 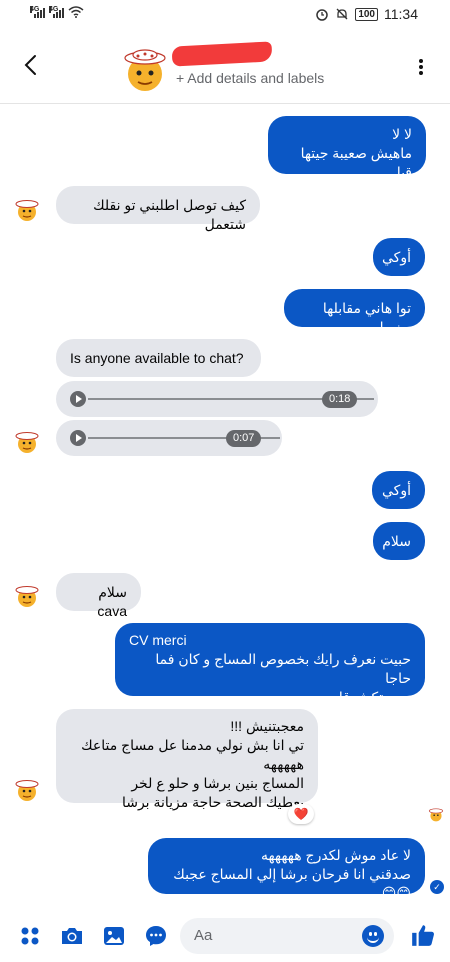 I want to click on message-text: لا عاد موش لكدرج هههههه, so click(x=335, y=855).